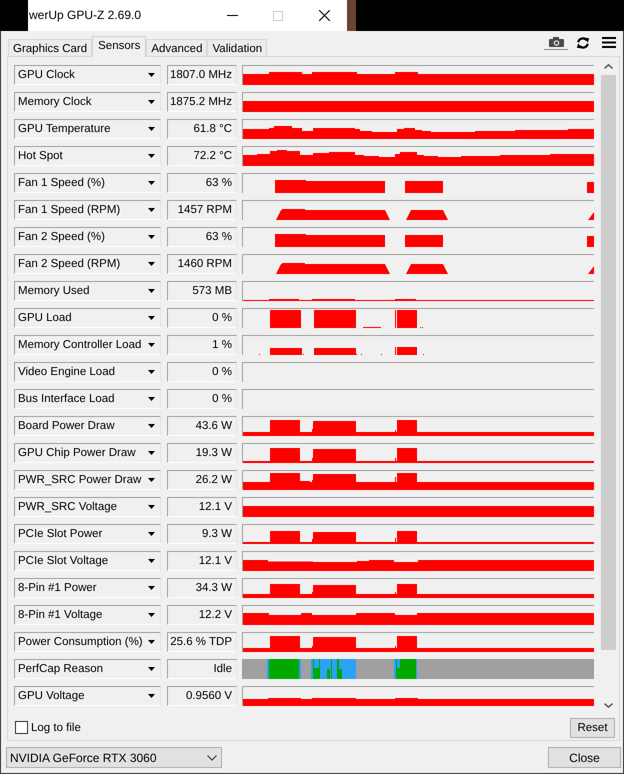  I want to click on sensor-select: 8-Pin #1 Voltage, so click(87, 615).